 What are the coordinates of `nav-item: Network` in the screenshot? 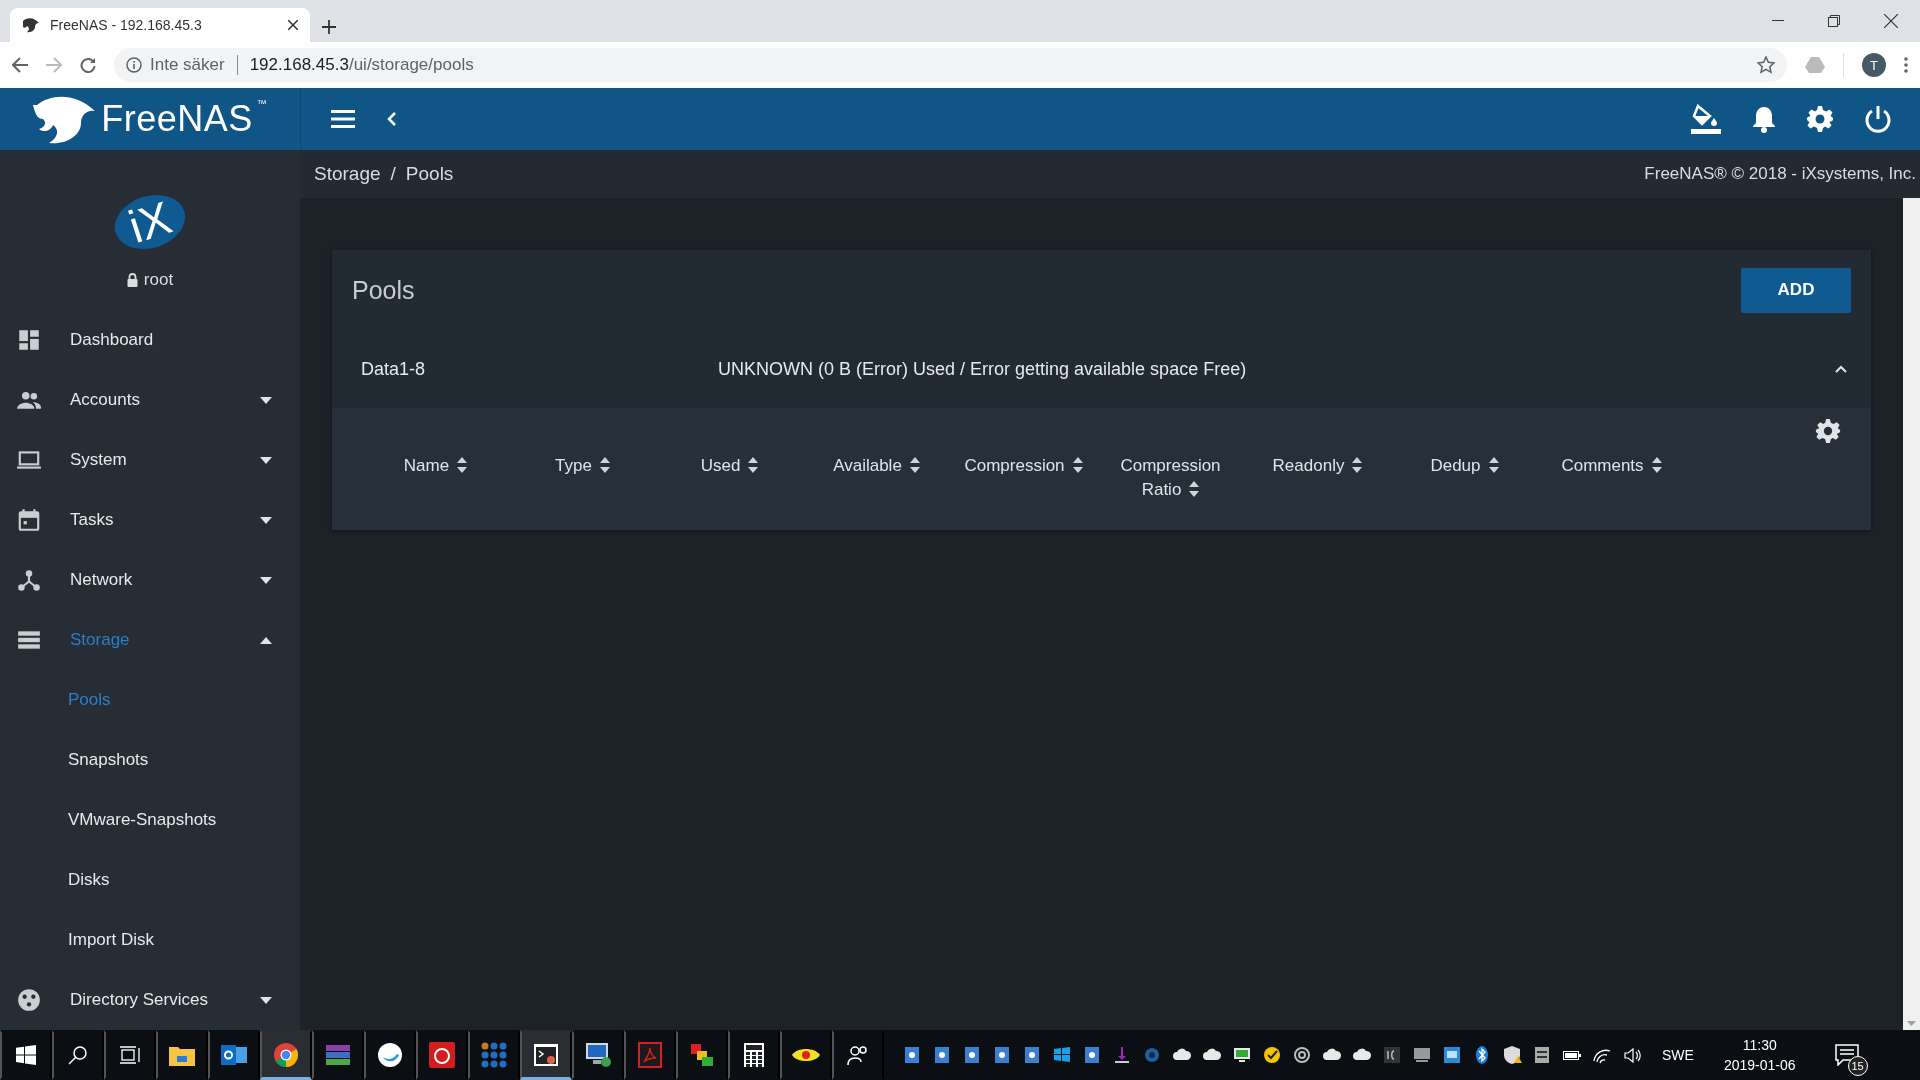 It's located at (150, 580).